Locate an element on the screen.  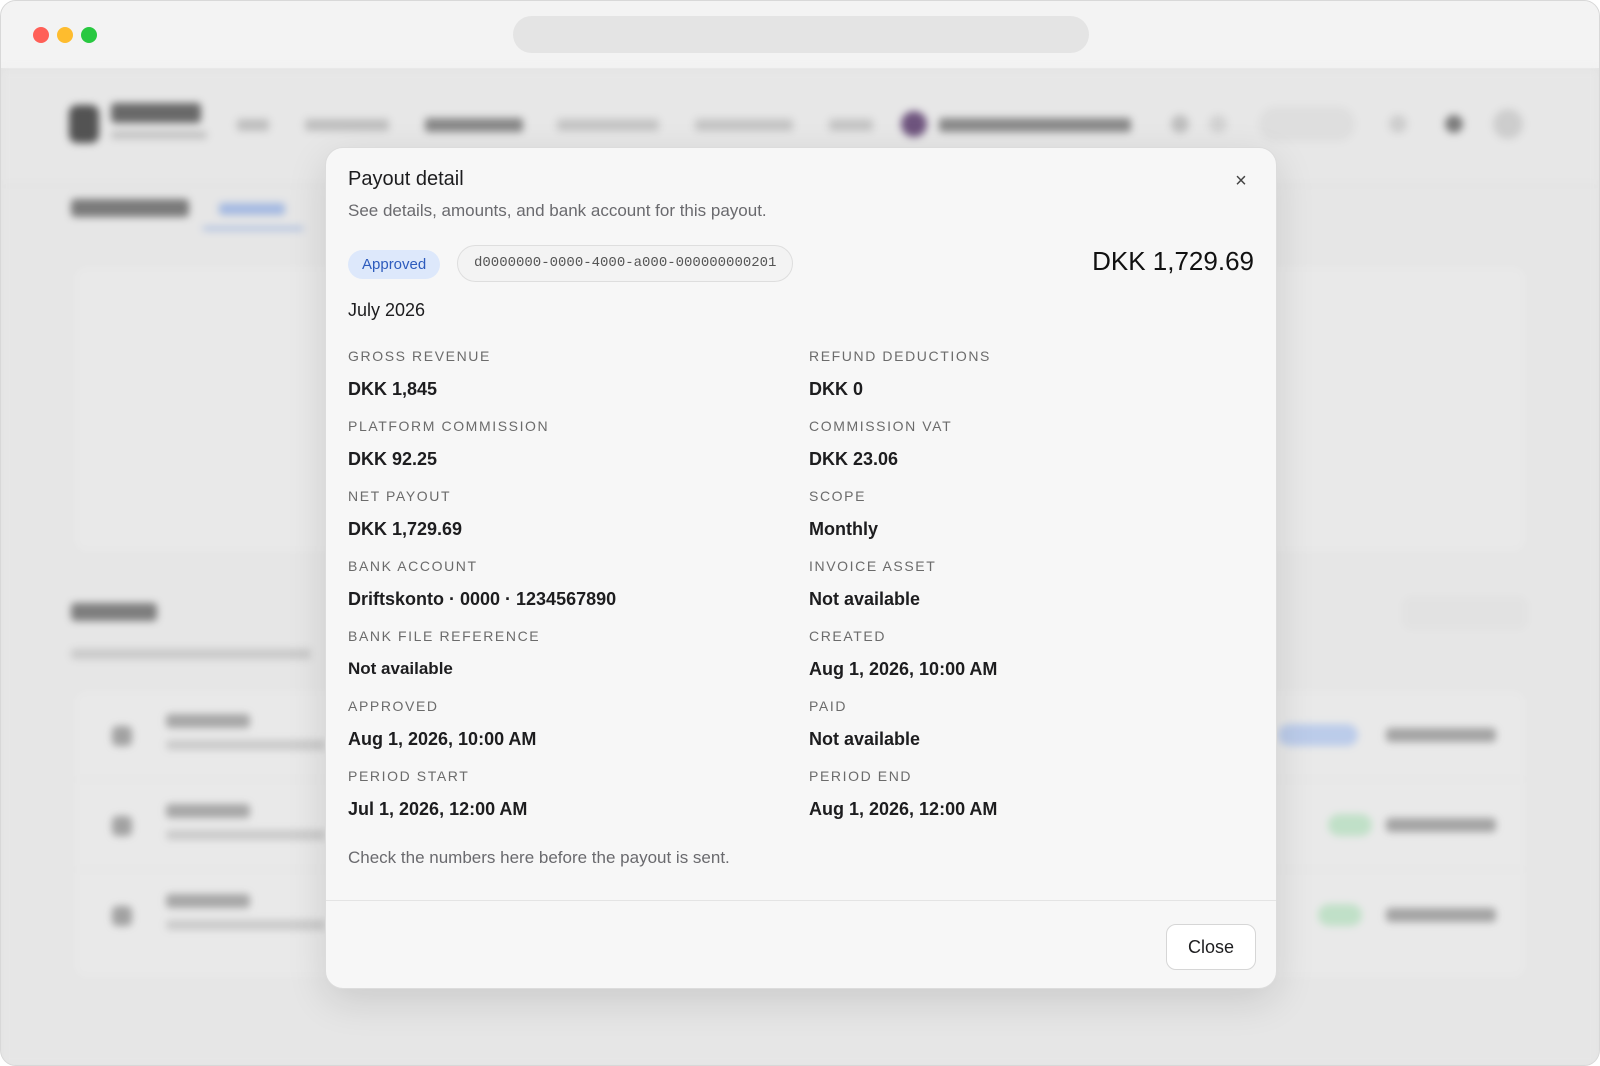
refund-deductions-label: REFUND DEDUCTIONS is located at coordinates (900, 356).